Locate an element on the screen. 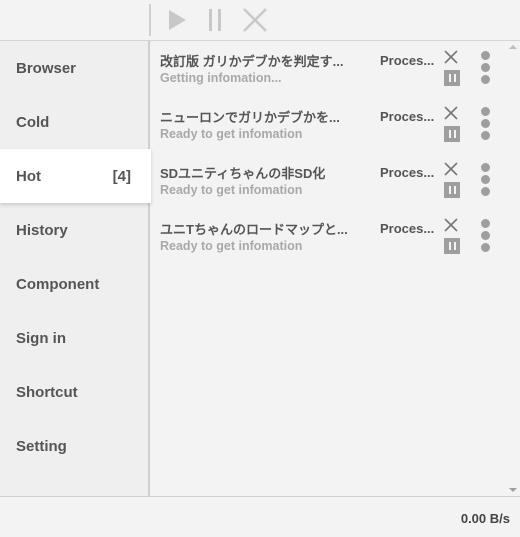 The width and height of the screenshot is (520, 537). sidebar-item-setting: Setting is located at coordinates (74, 446).